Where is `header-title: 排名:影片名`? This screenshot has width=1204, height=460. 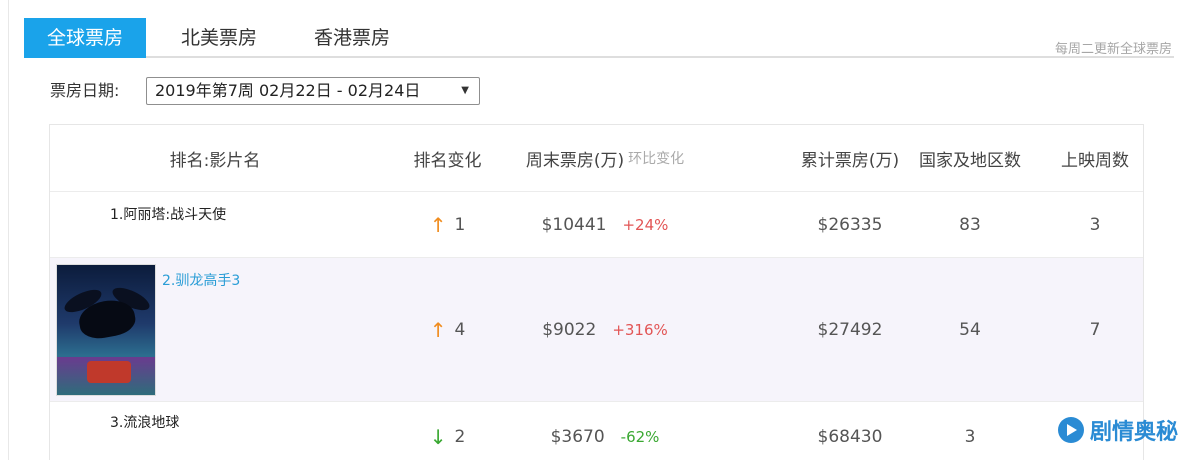
header-title: 排名:影片名 is located at coordinates (215, 160).